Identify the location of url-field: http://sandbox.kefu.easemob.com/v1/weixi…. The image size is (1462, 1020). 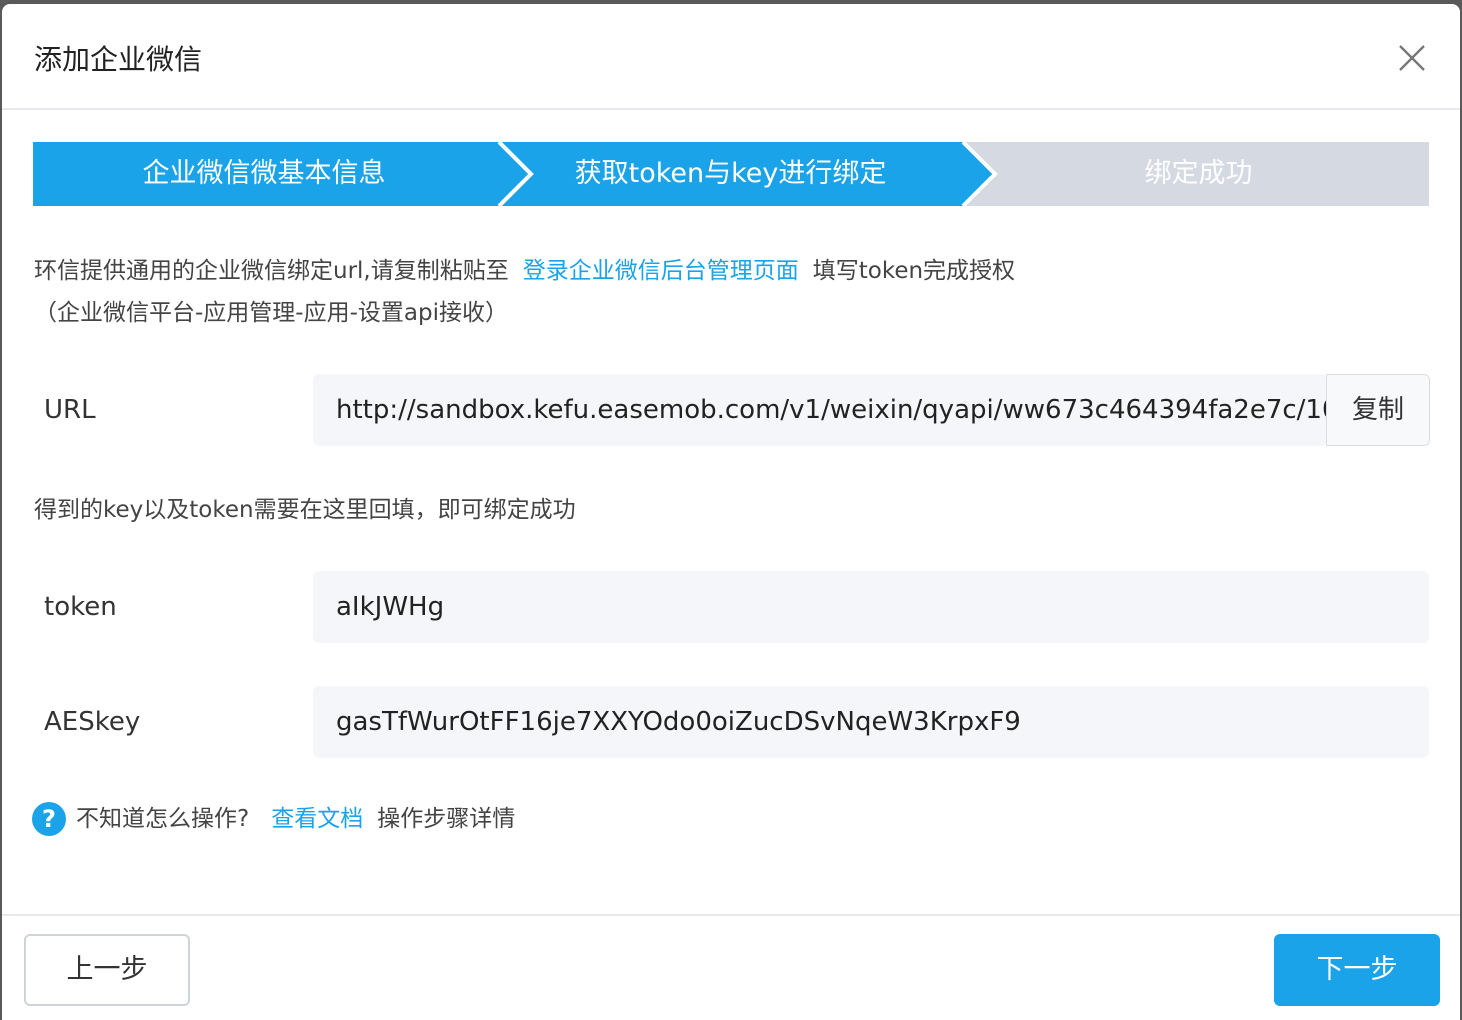
(820, 410).